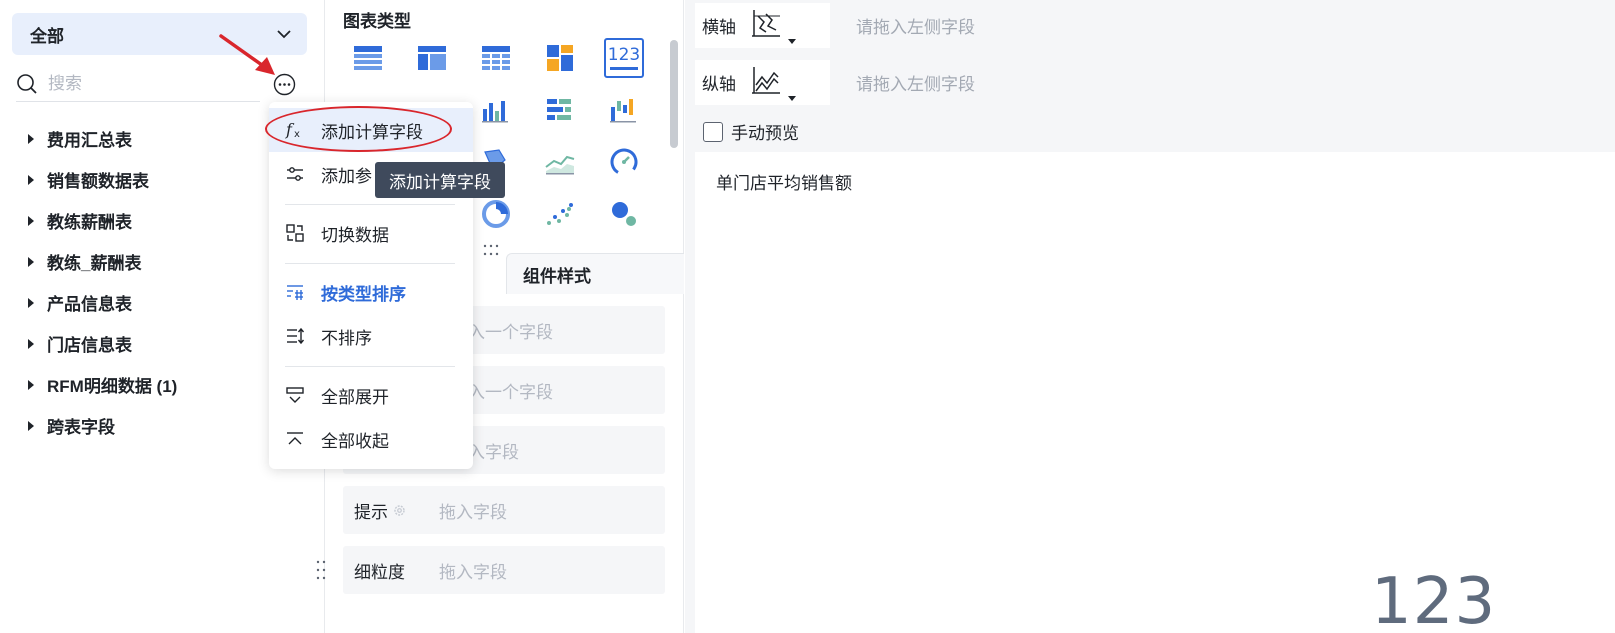 This screenshot has height=633, width=1615. Describe the element at coordinates (346, 176) in the screenshot. I see `menu-item-label: 添加参` at that location.